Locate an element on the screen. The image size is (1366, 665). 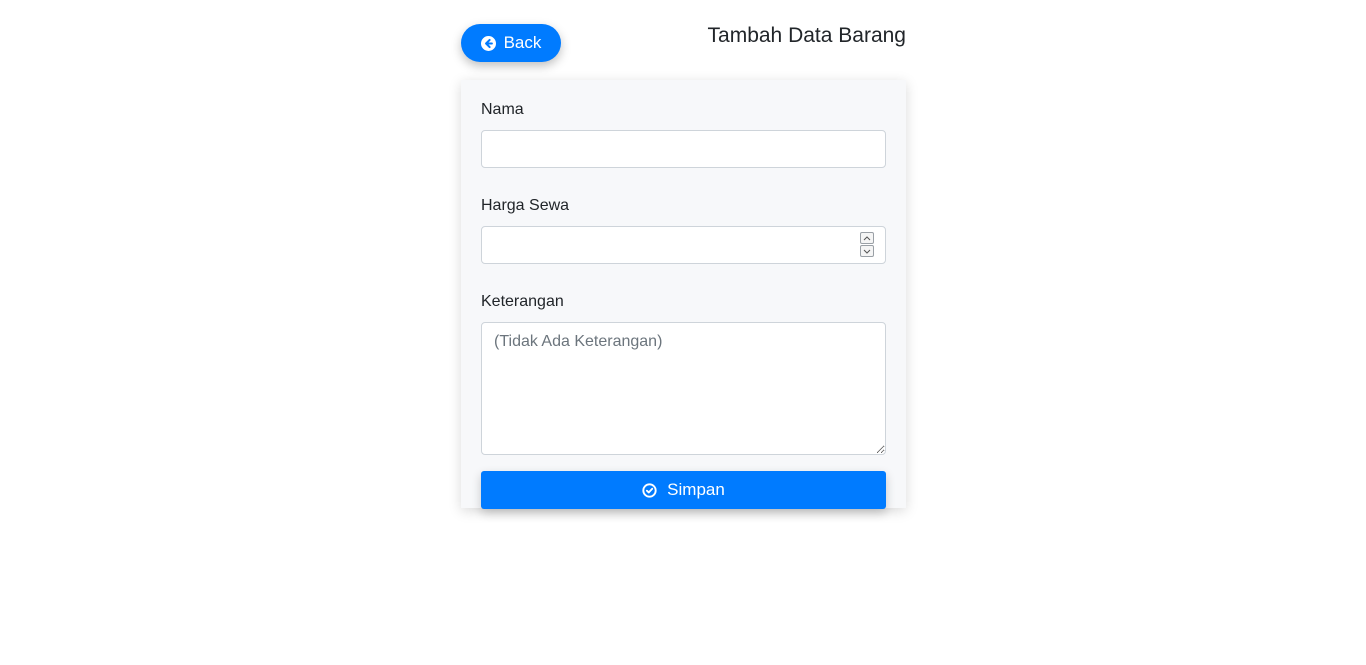
spinner-down-button is located at coordinates (867, 251).